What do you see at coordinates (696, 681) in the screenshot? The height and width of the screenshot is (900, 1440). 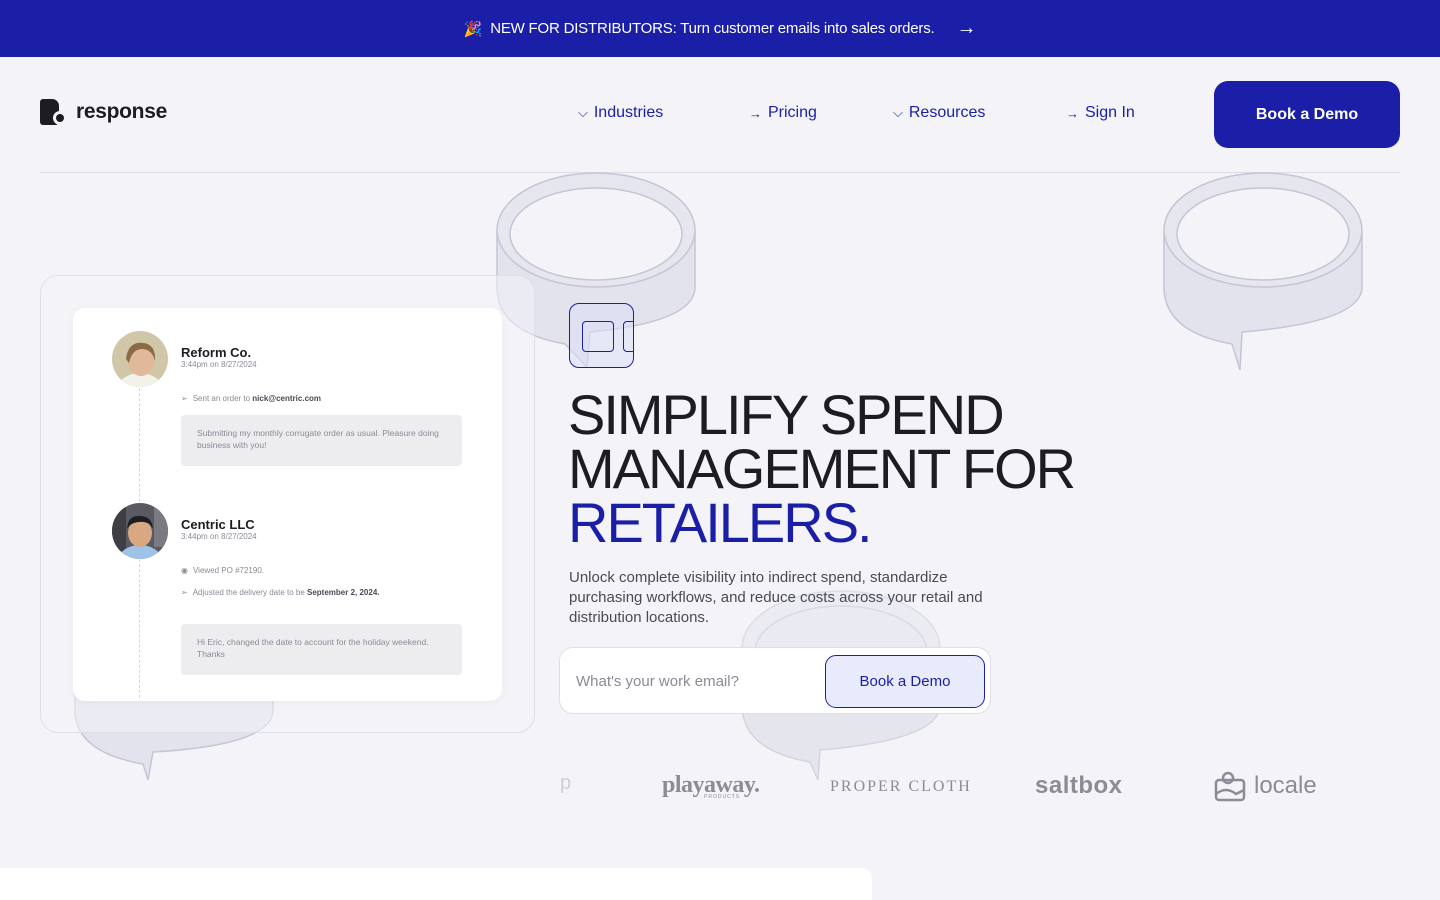 I see `email-field` at bounding box center [696, 681].